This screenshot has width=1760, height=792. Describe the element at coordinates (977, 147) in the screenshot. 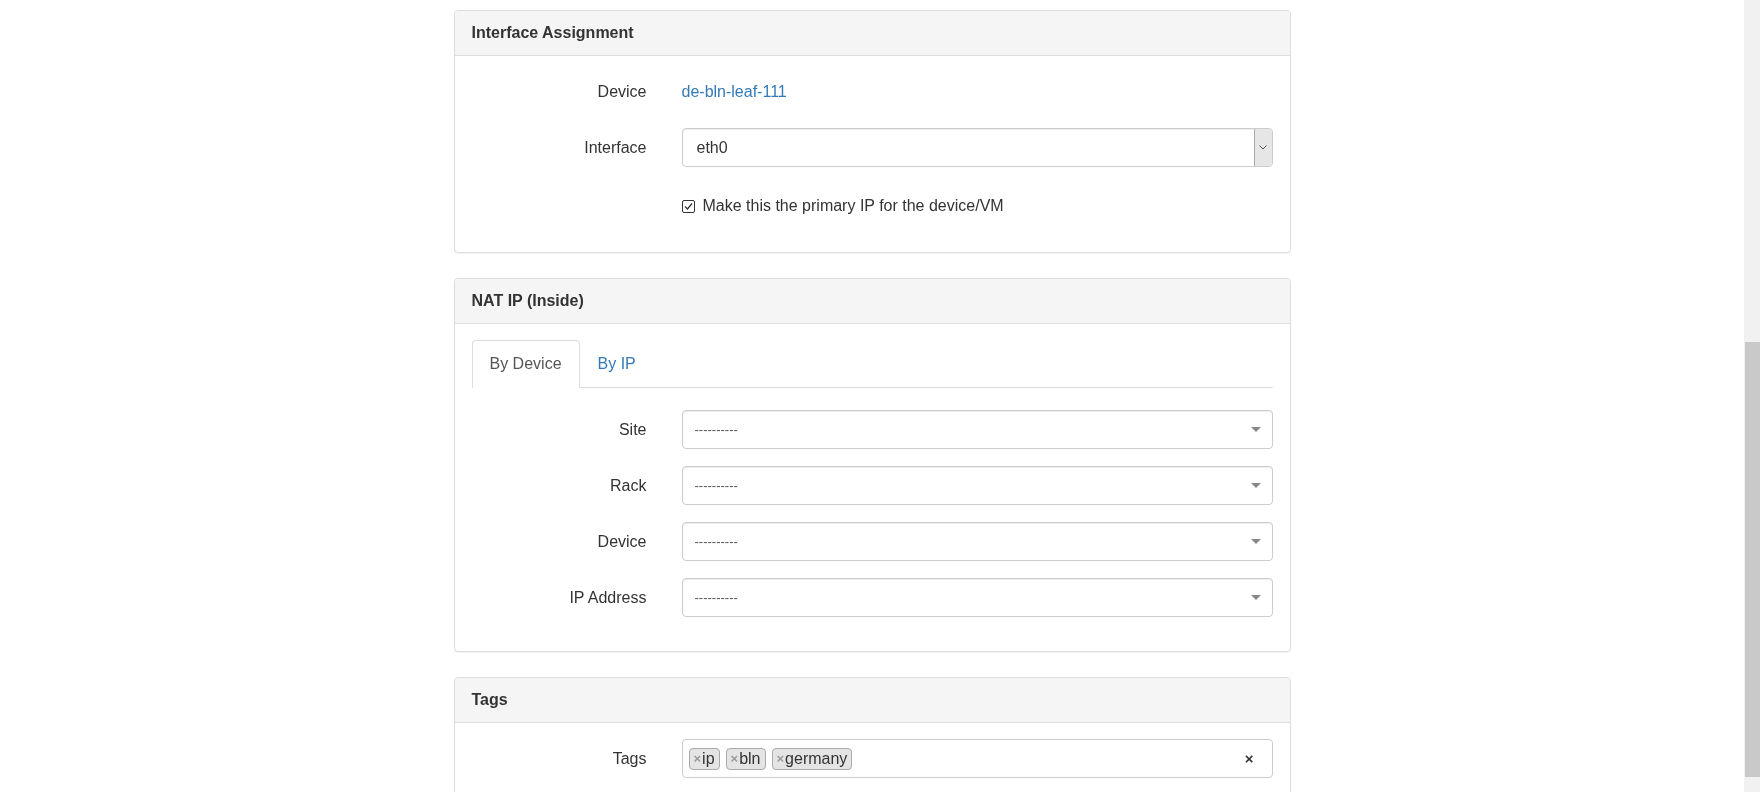

I see `interface-select: eth0` at that location.